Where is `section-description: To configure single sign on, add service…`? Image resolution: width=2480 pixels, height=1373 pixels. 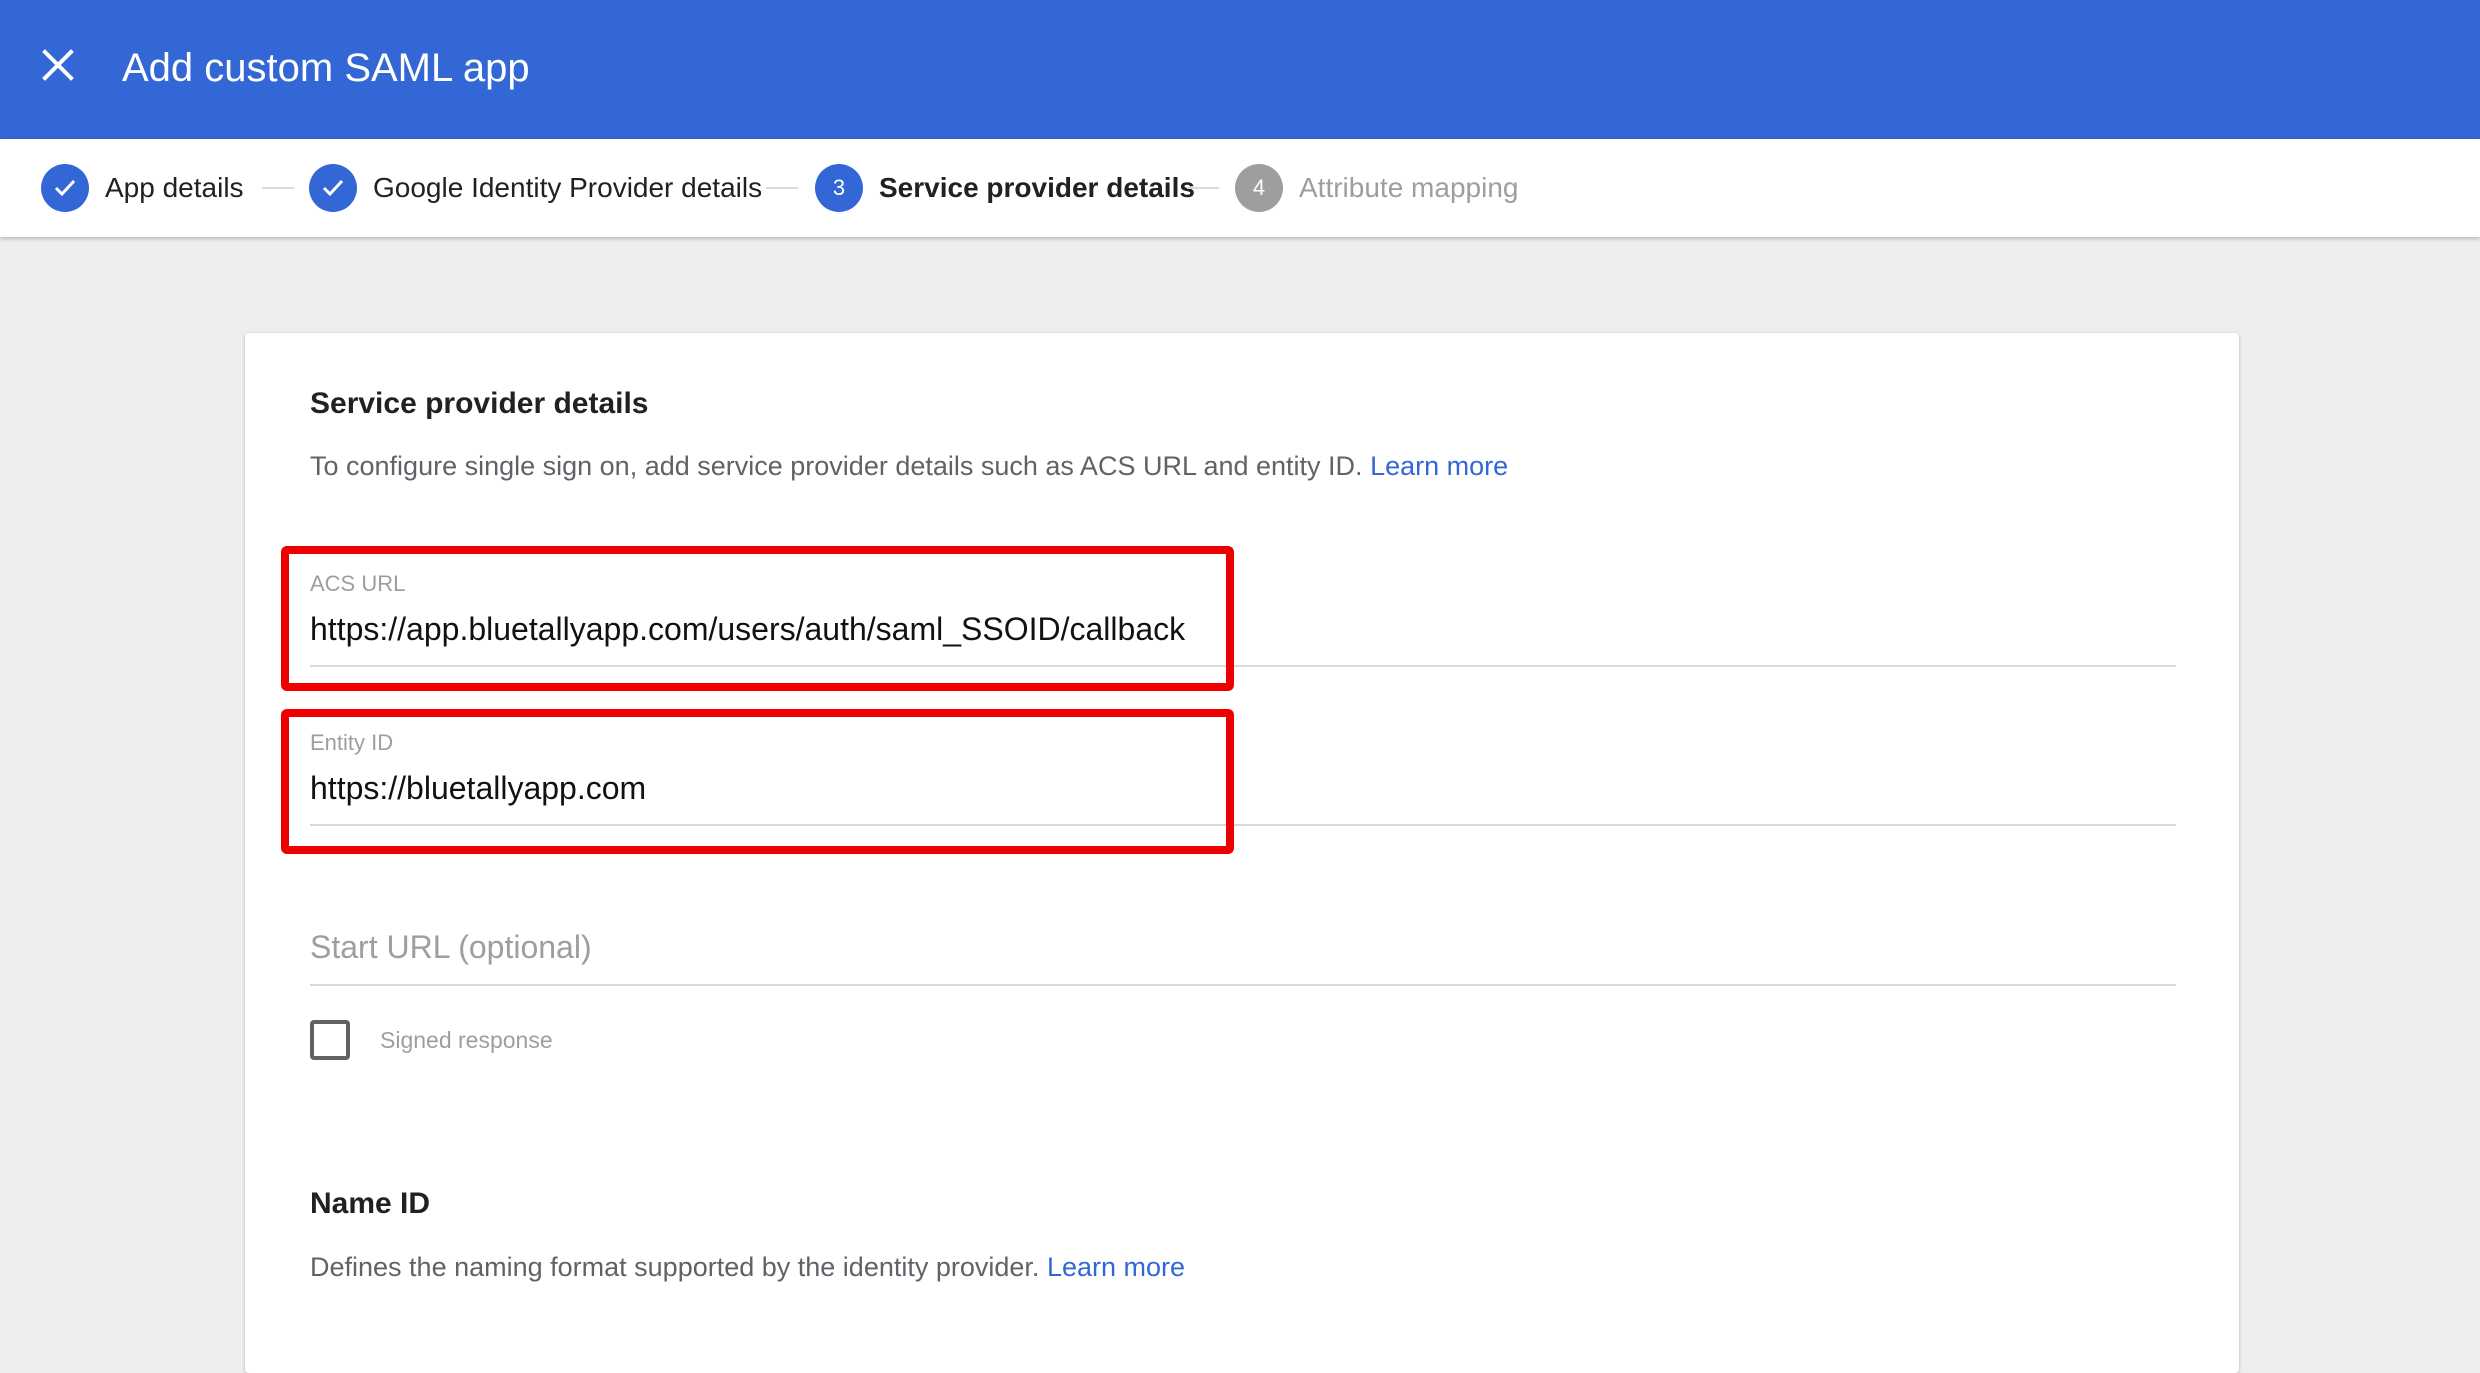 section-description: To configure single sign on, add service… is located at coordinates (909, 466).